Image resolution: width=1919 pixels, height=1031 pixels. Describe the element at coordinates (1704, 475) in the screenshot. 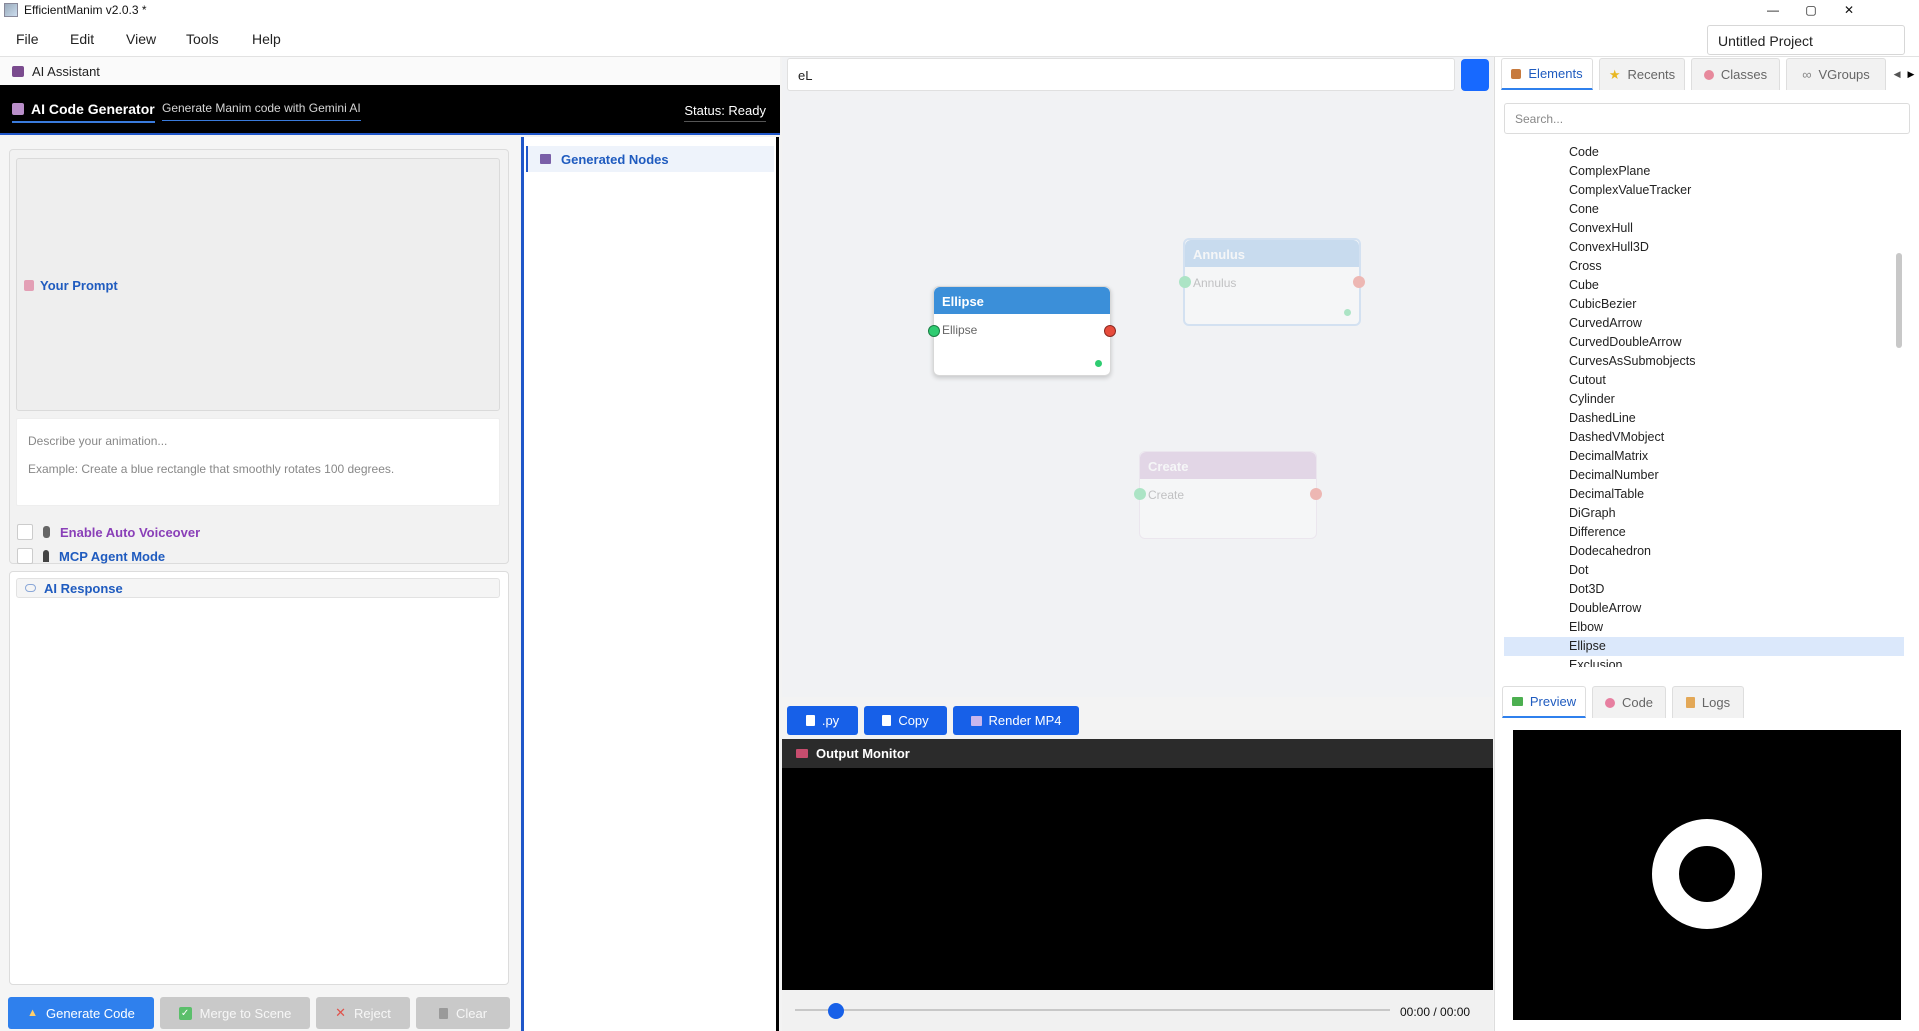

I see `list-item: DecimalNumber` at that location.